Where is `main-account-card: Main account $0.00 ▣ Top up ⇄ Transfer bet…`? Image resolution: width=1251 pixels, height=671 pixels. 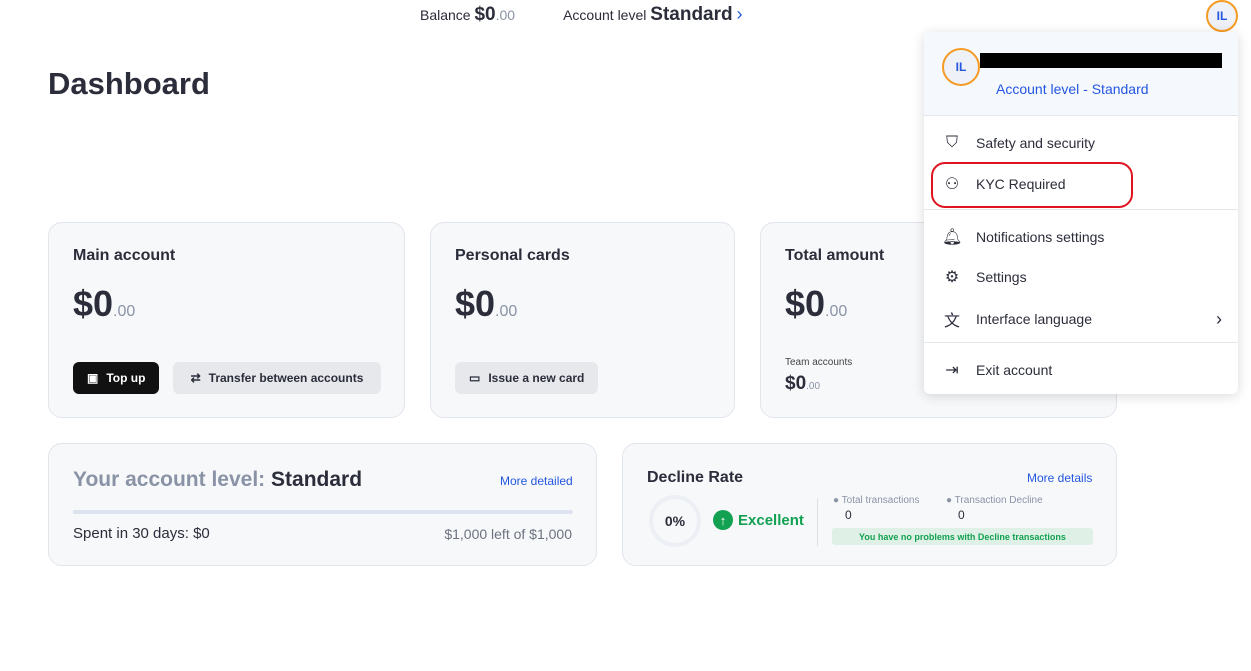 main-account-card: Main account $0.00 ▣ Top up ⇄ Transfer bet… is located at coordinates (226, 320).